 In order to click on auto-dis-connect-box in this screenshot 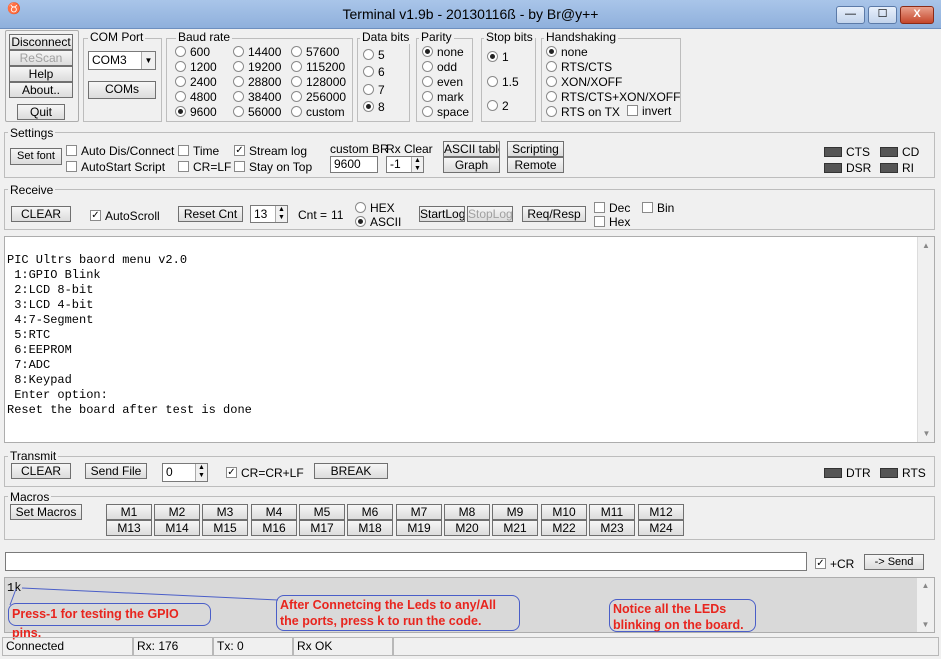, I will do `click(71, 151)`.